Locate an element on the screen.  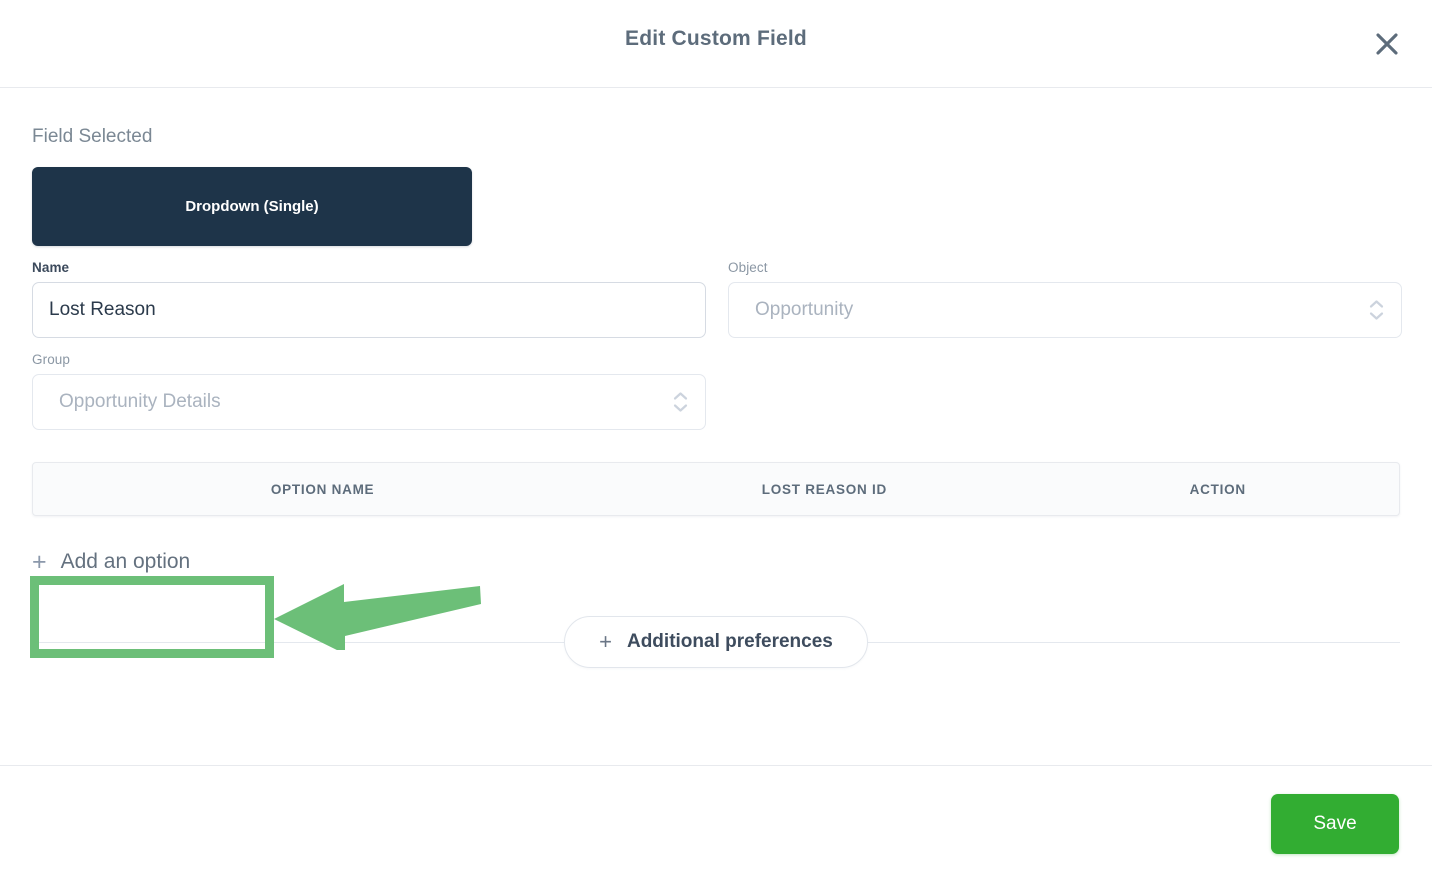
object-label: Object is located at coordinates (748, 267).